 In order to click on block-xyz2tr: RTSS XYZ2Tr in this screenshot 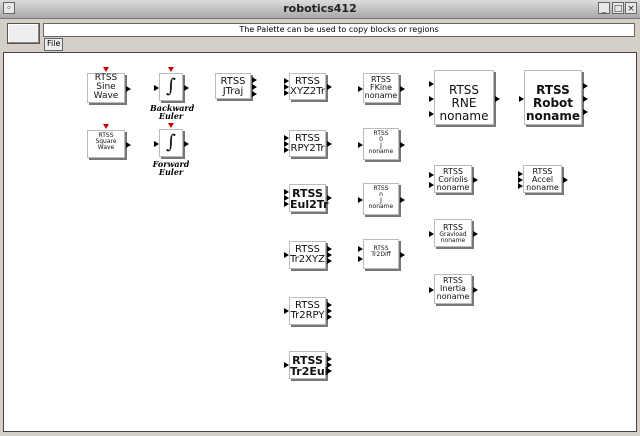, I will do `click(308, 86)`.